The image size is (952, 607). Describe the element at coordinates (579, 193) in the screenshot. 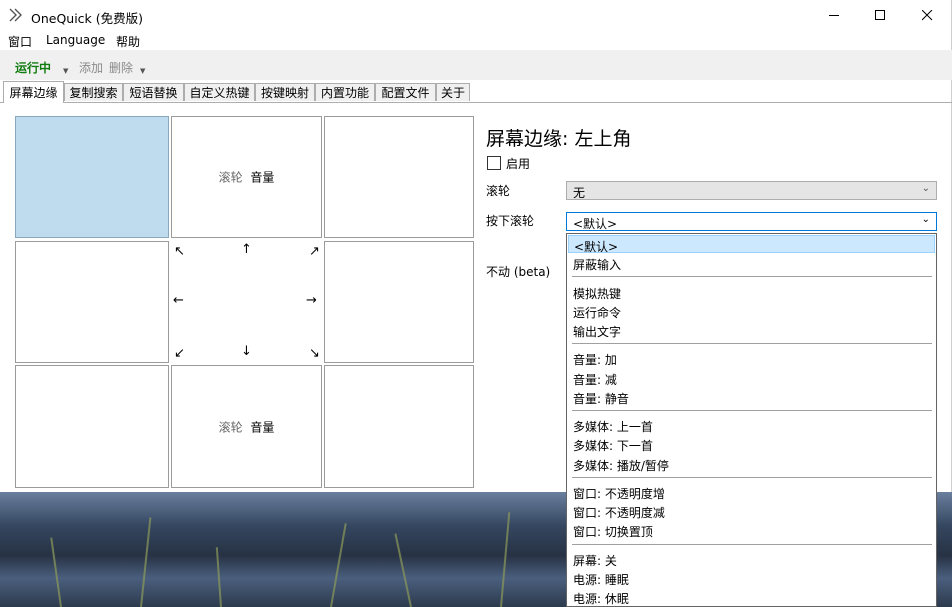

I see `wheel-select-value: 无` at that location.